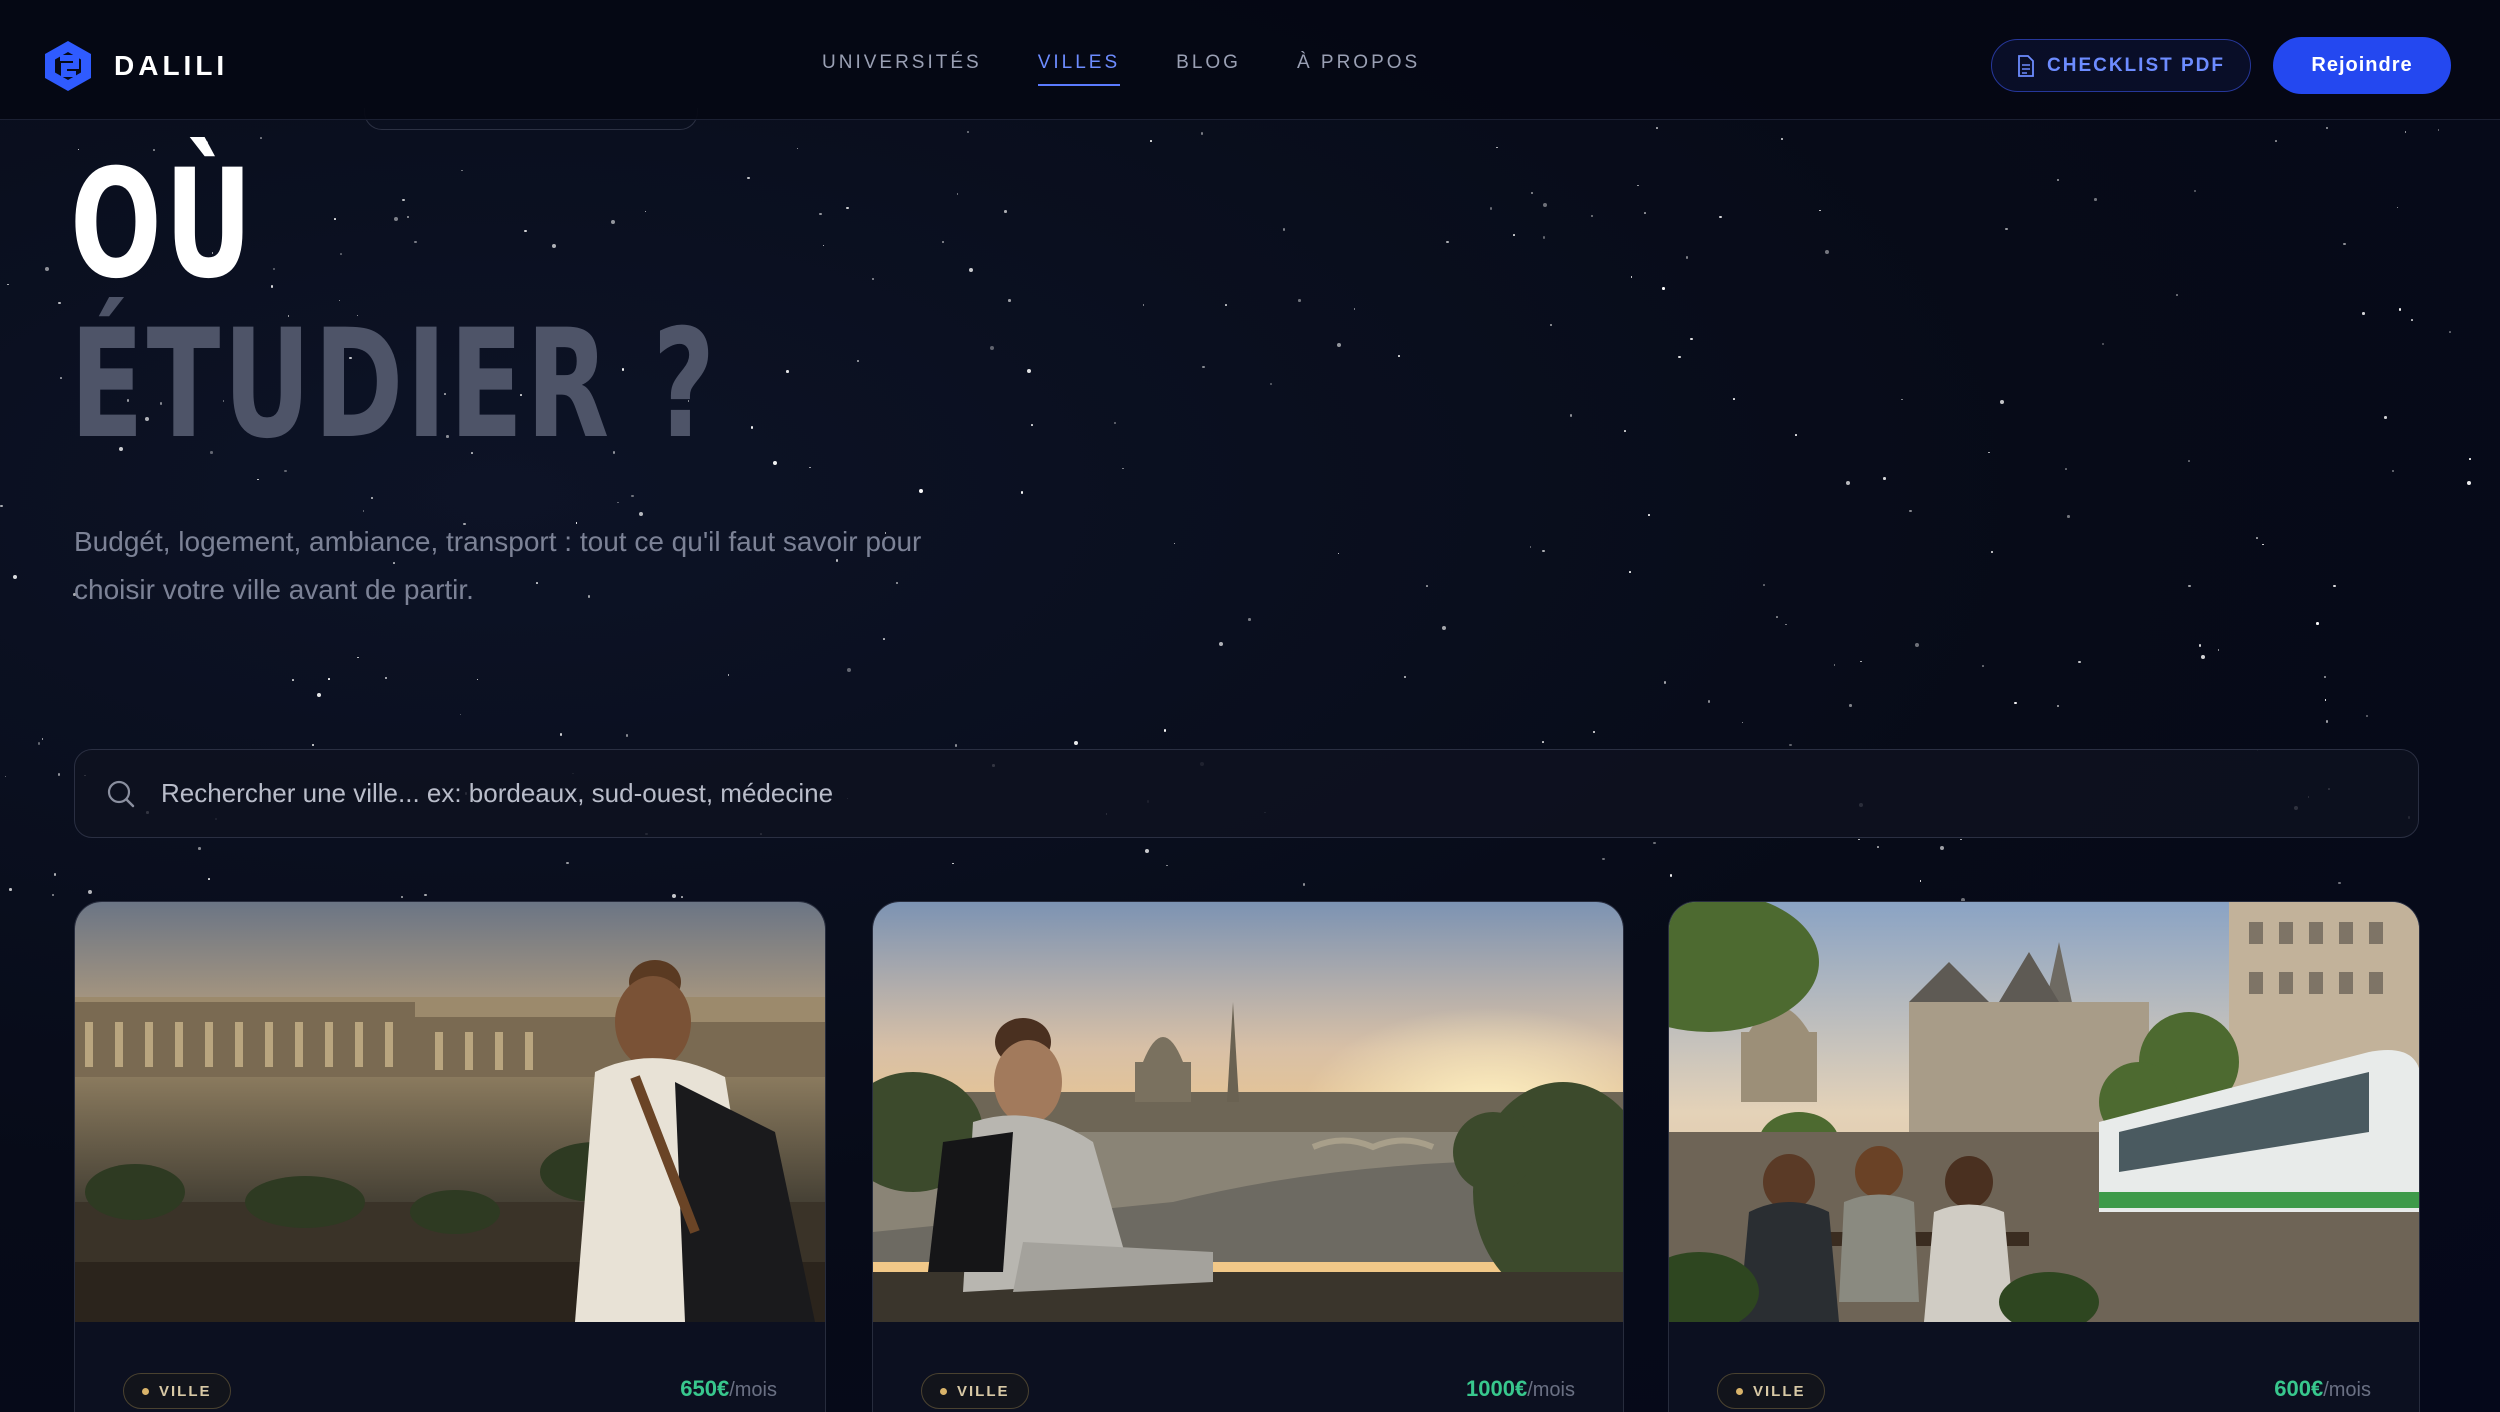 Image resolution: width=2500 pixels, height=1412 pixels. I want to click on nav-link-universites: UNIVERSITÉS, so click(902, 63).